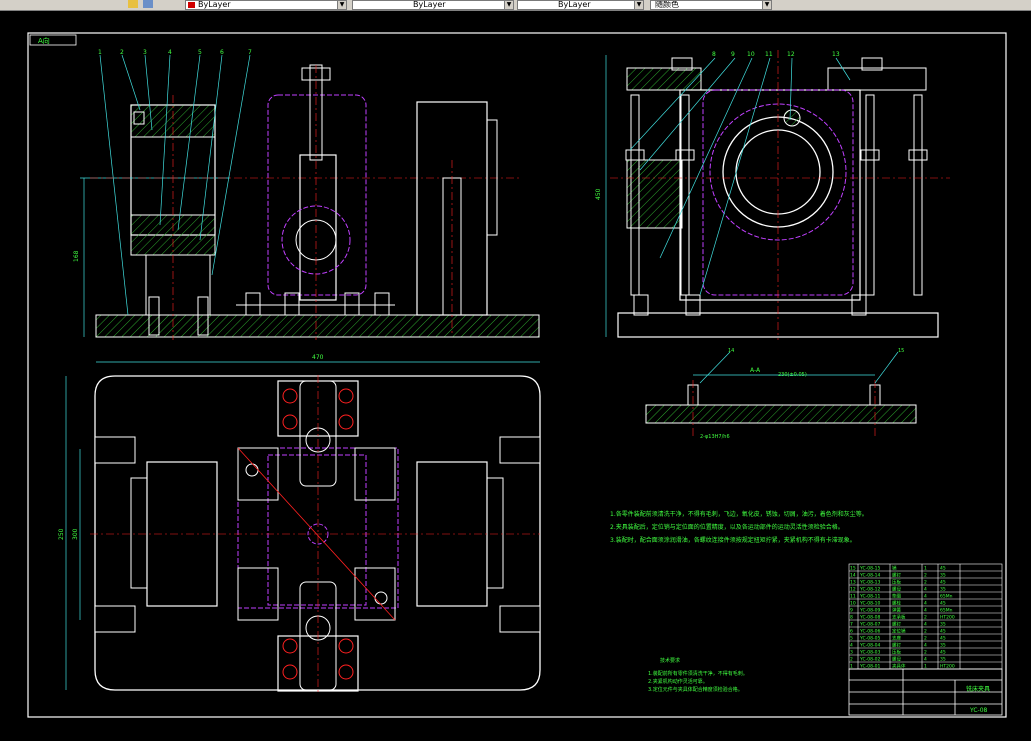 This screenshot has width=1031, height=741. What do you see at coordinates (853, 576) in the screenshot?
I see `bom-cell: 14` at bounding box center [853, 576].